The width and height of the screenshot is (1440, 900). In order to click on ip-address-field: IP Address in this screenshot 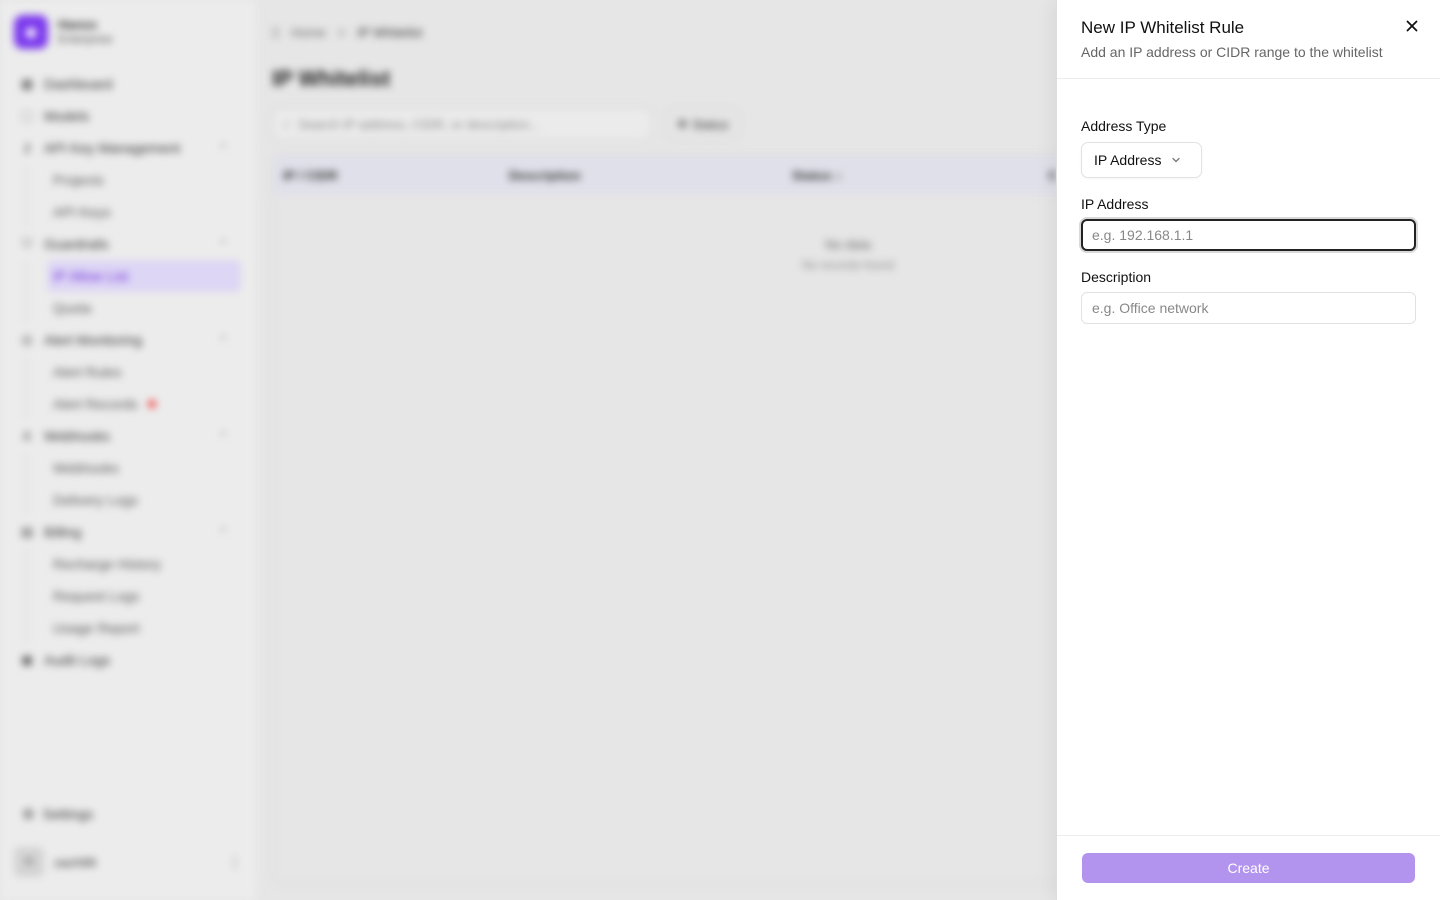, I will do `click(1248, 223)`.